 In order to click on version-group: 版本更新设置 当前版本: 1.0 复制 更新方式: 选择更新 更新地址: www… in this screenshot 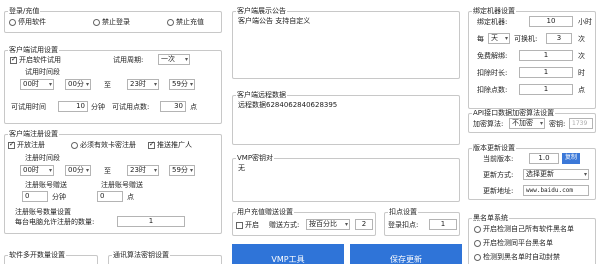, I will do `click(532, 172)`.